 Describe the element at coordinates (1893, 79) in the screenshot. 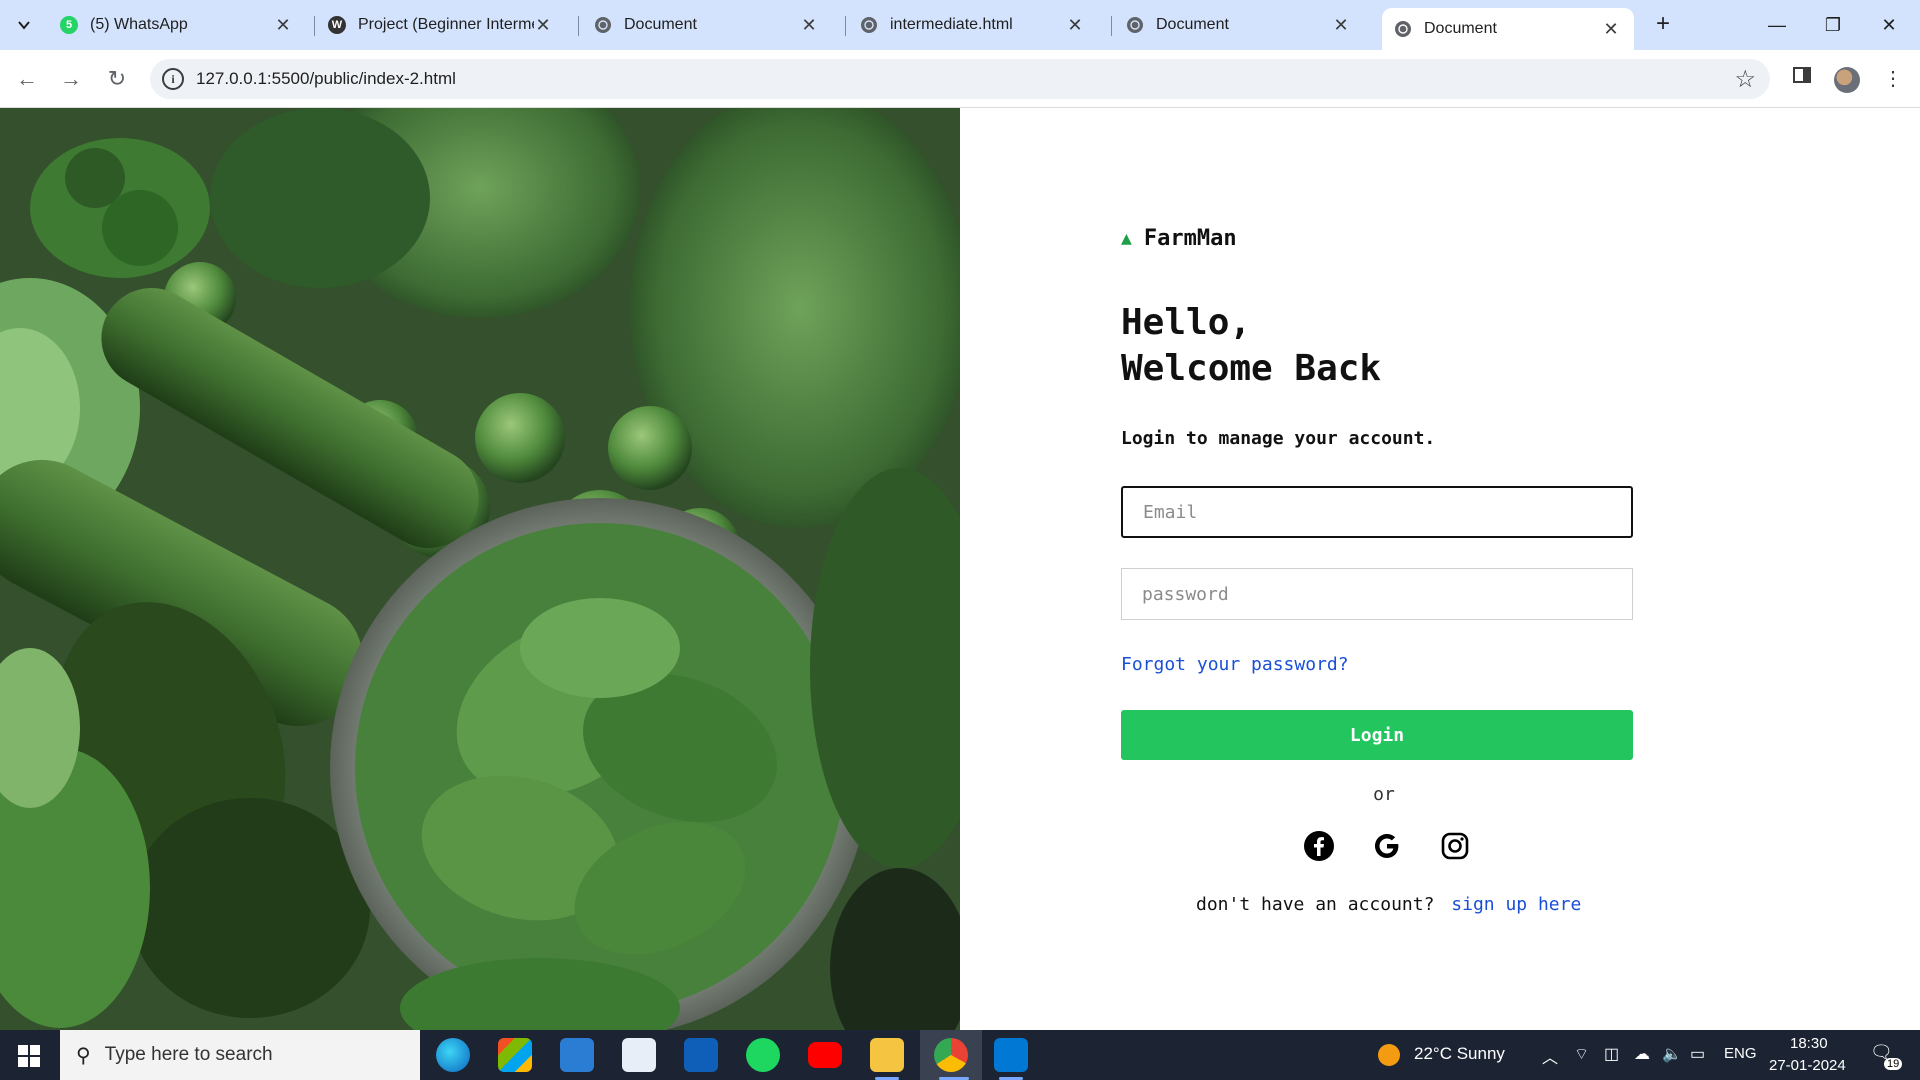

I see `browser-menu-icon: ⋮` at that location.